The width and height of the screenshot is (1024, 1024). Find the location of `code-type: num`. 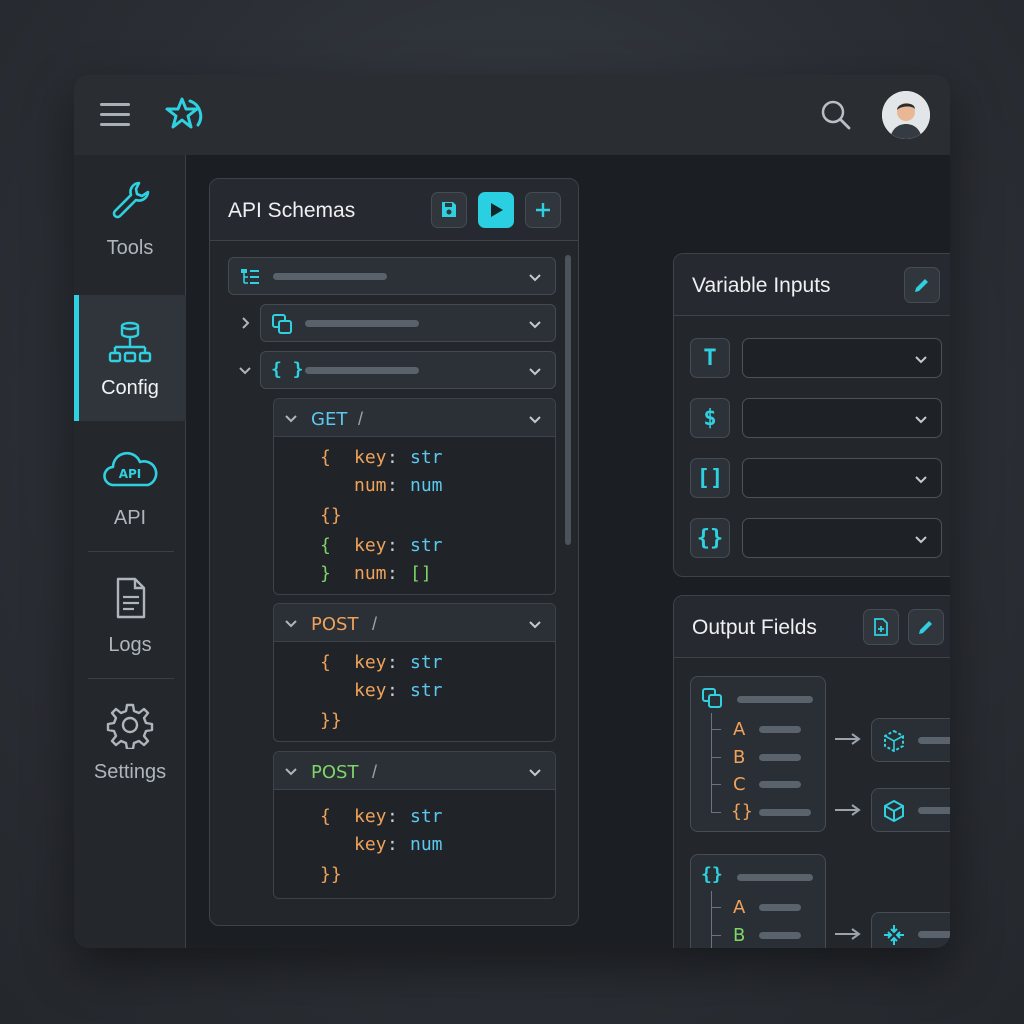

code-type: num is located at coordinates (426, 844).